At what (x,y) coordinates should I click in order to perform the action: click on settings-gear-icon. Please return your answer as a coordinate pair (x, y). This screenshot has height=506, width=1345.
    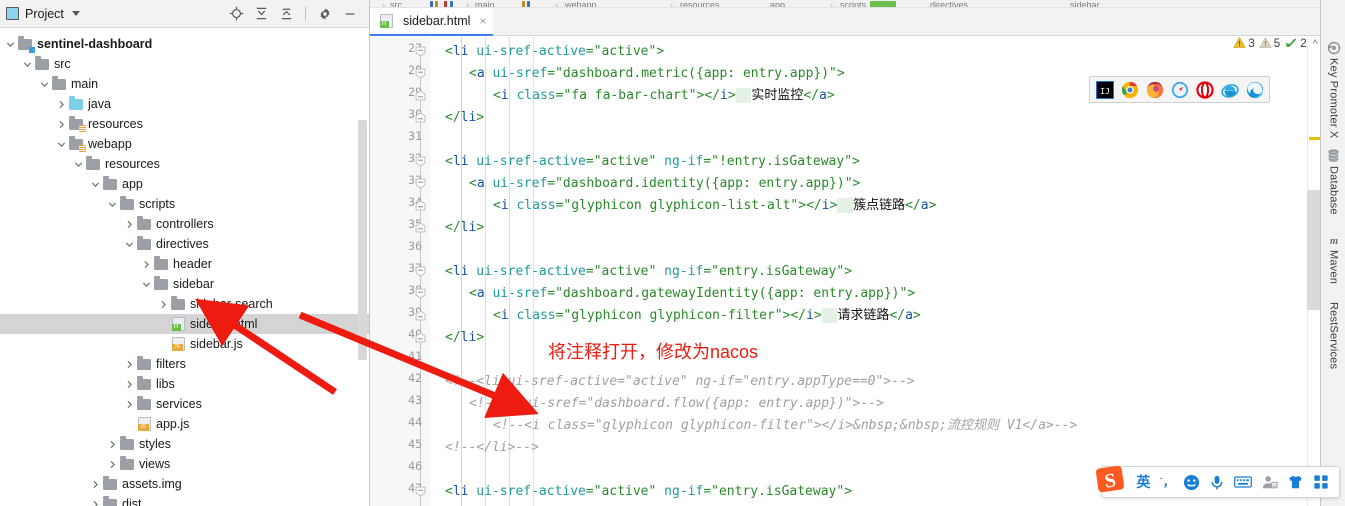
    Looking at the image, I should click on (325, 14).